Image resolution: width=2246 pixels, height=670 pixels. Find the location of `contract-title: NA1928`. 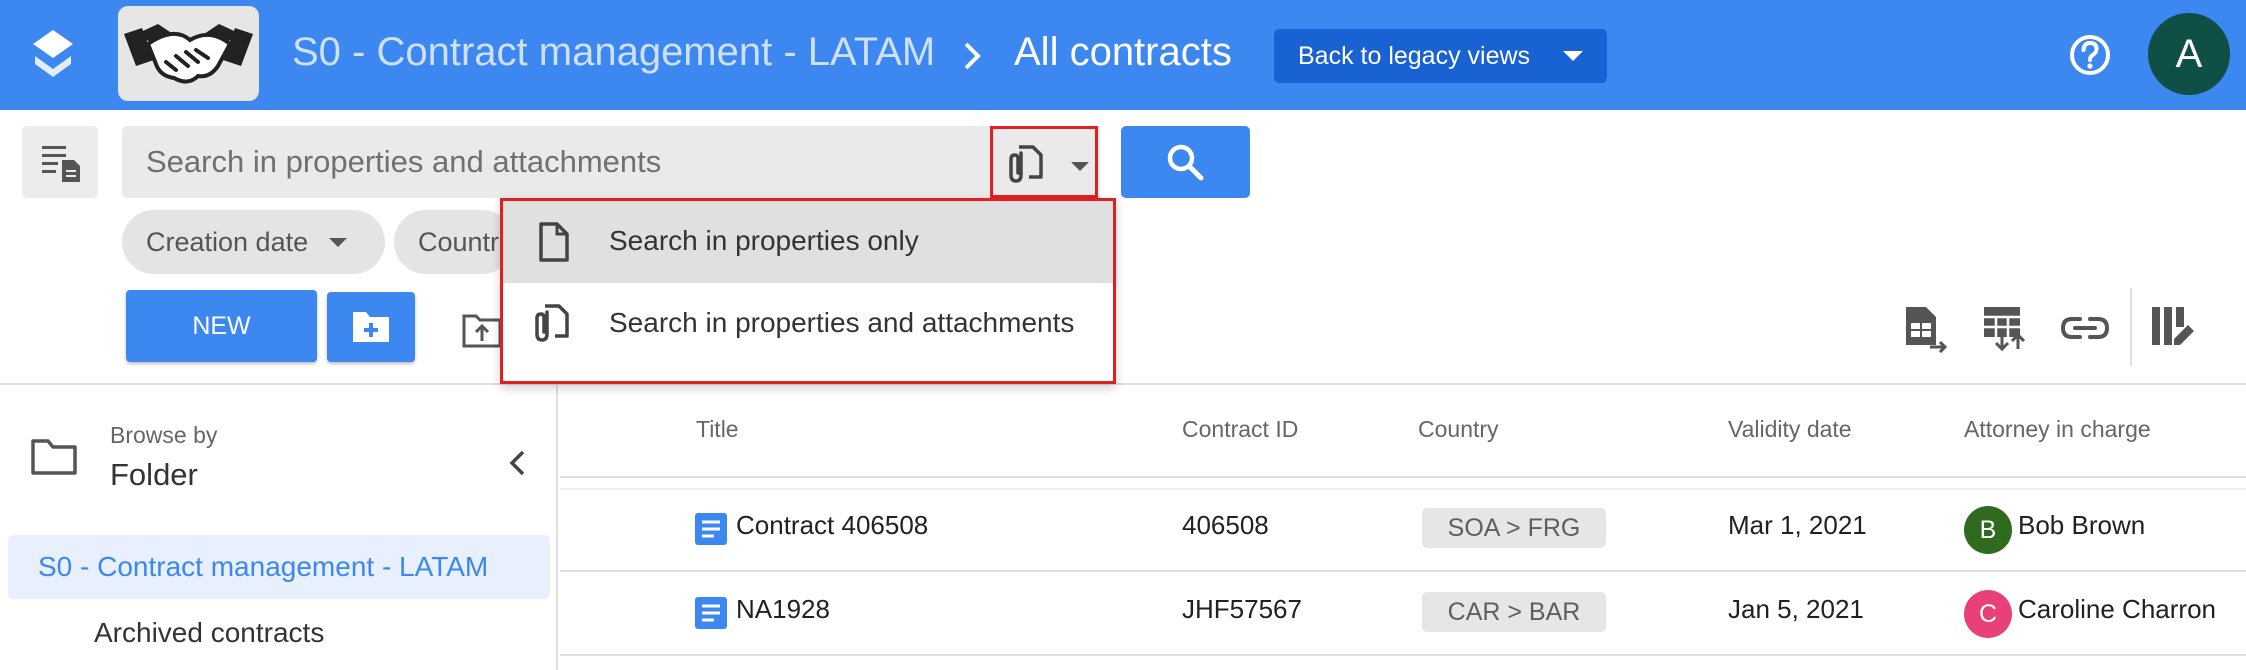

contract-title: NA1928 is located at coordinates (783, 609).